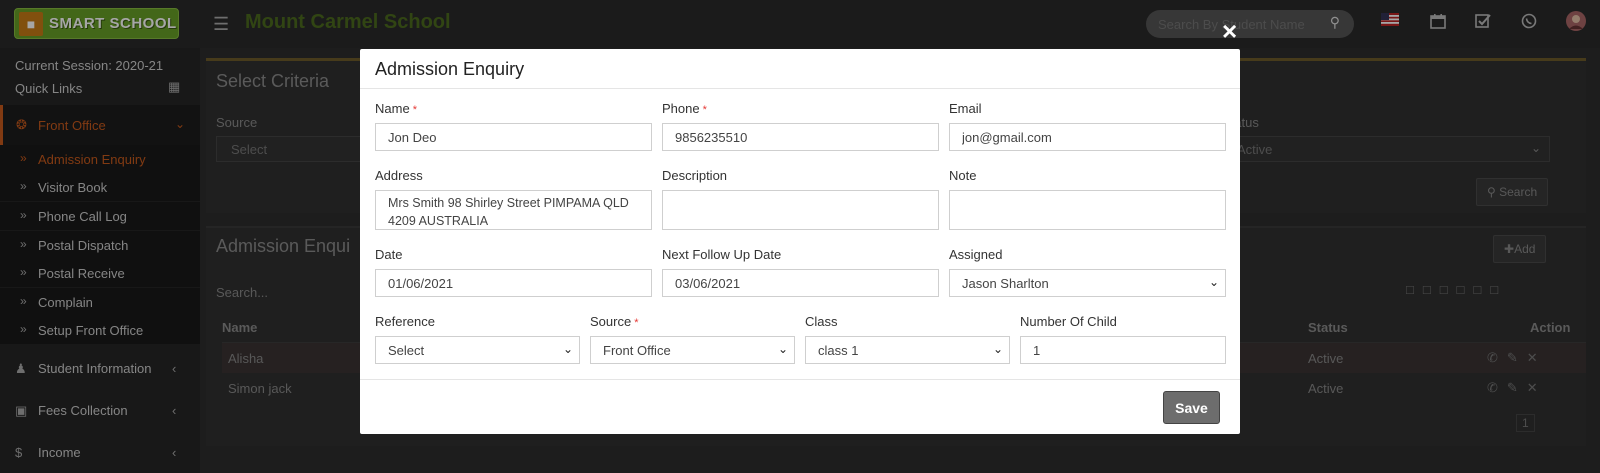 This screenshot has height=473, width=1600. I want to click on date-label: Date, so click(389, 254).